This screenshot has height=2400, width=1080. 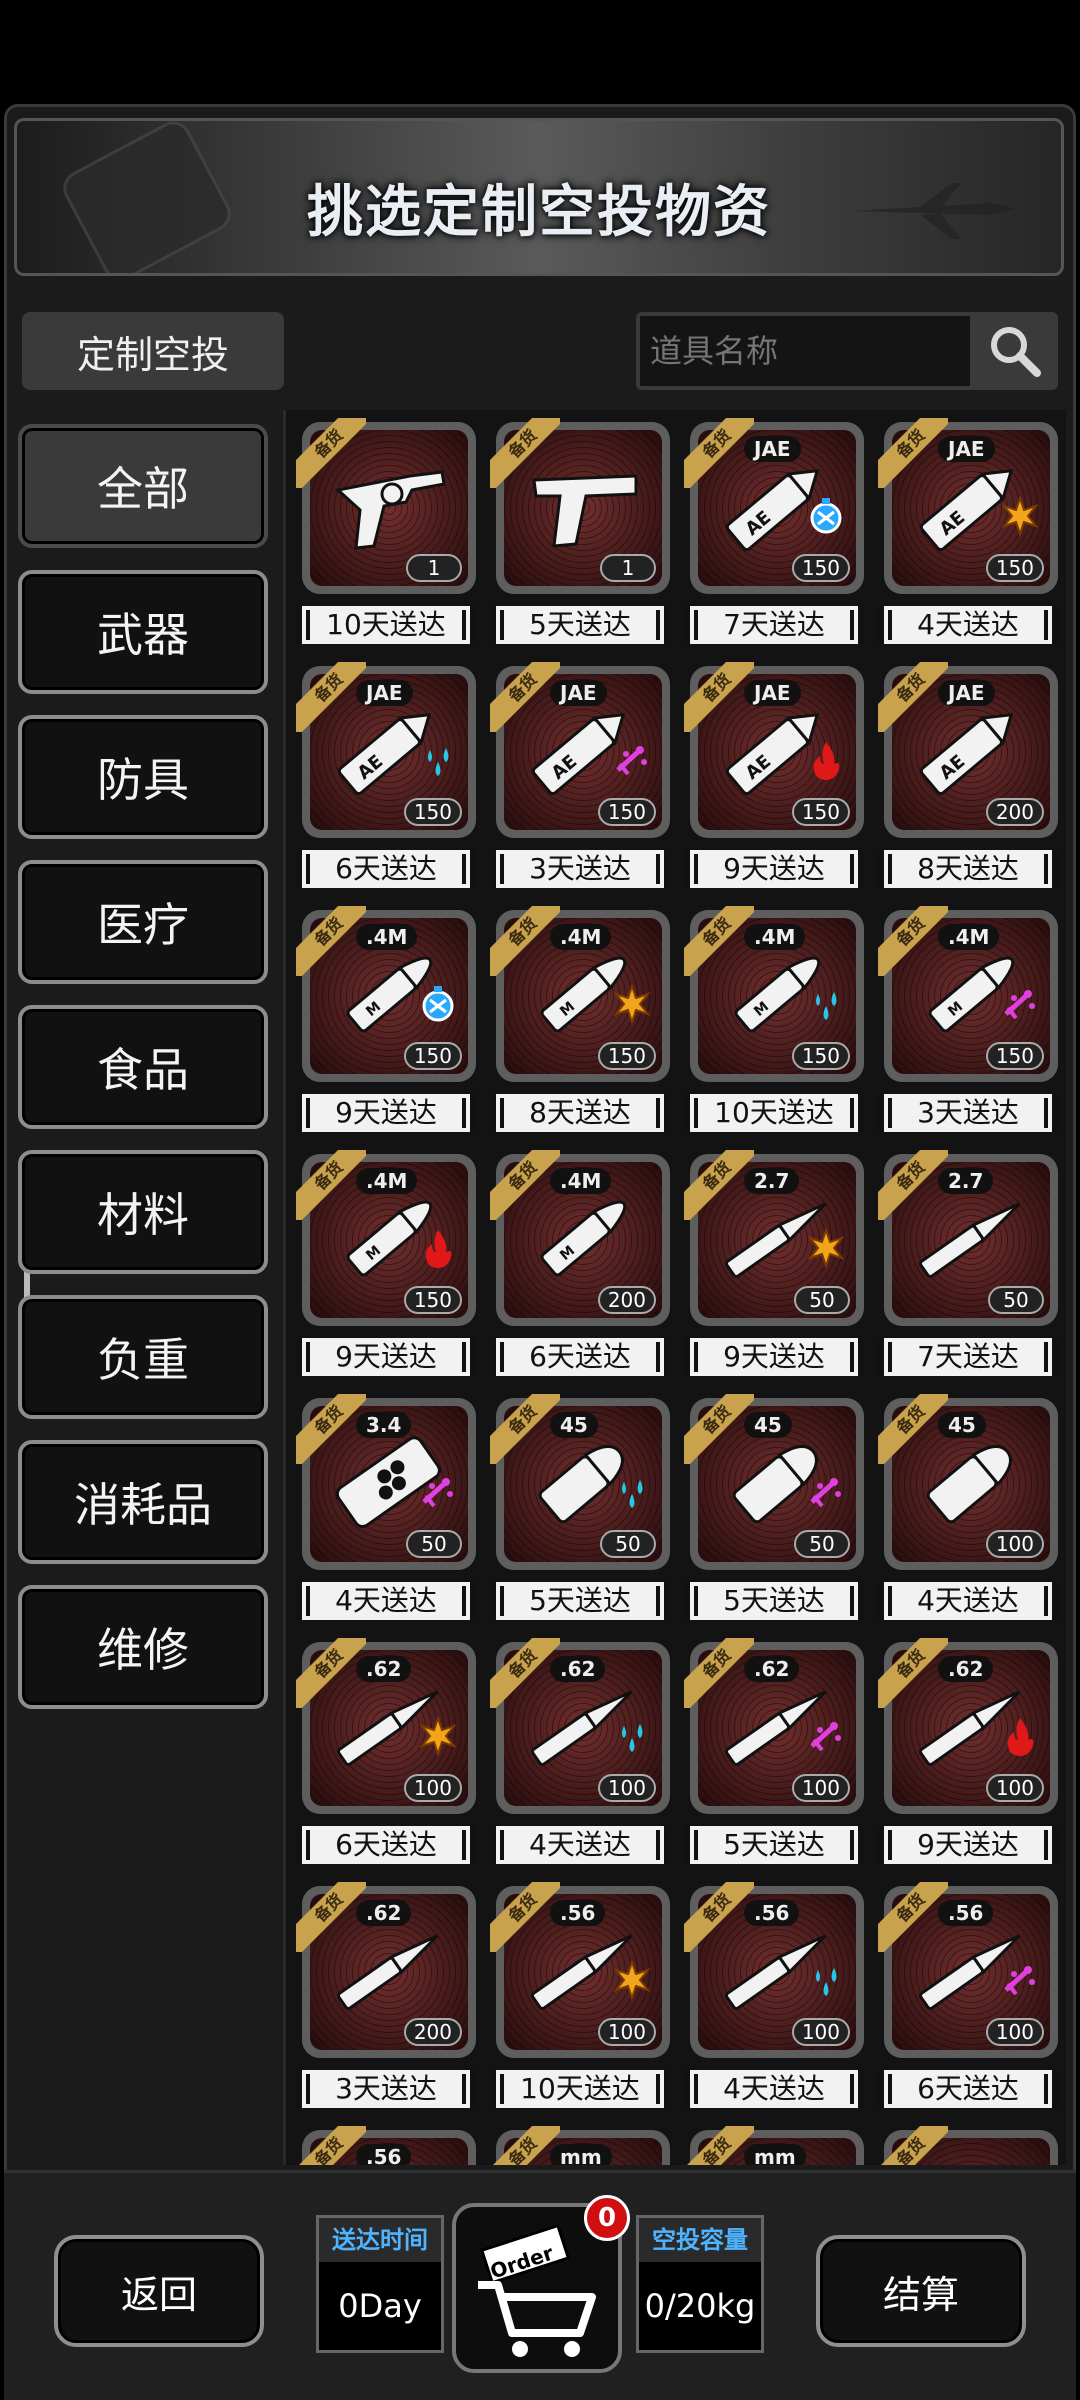 What do you see at coordinates (153, 351) in the screenshot?
I see `custom-airdrop-tab: 定制空投` at bounding box center [153, 351].